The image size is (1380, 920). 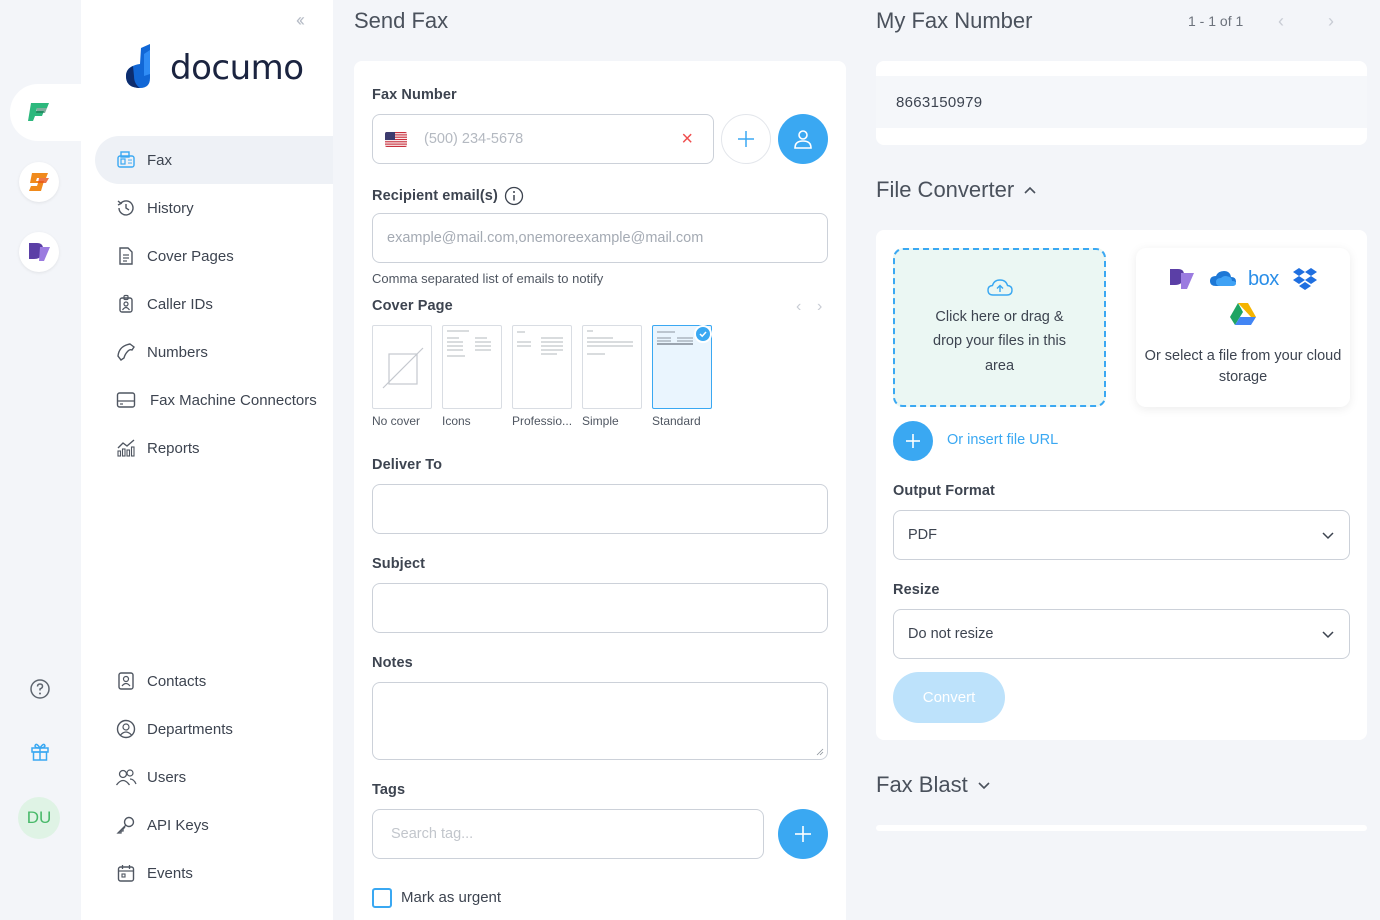 I want to click on file-converter-title: File Converter, so click(x=945, y=189).